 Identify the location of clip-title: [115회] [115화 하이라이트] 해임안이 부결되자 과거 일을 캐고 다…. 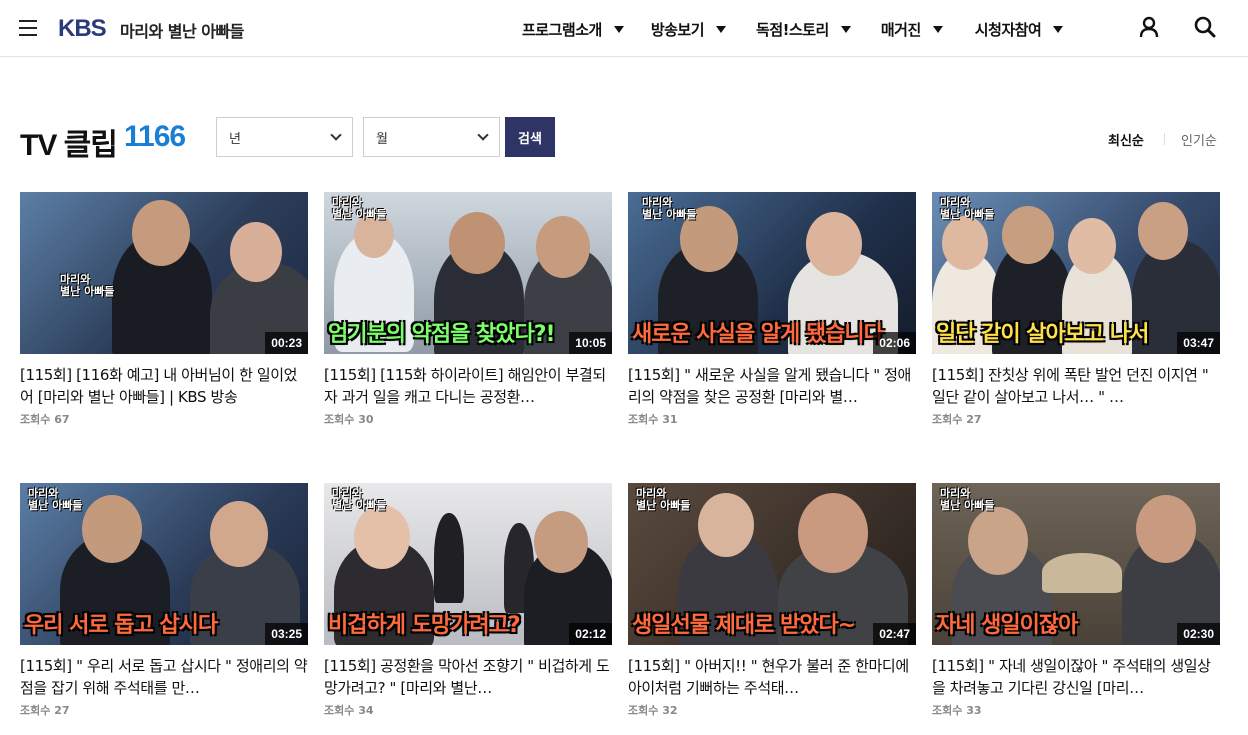
(468, 386).